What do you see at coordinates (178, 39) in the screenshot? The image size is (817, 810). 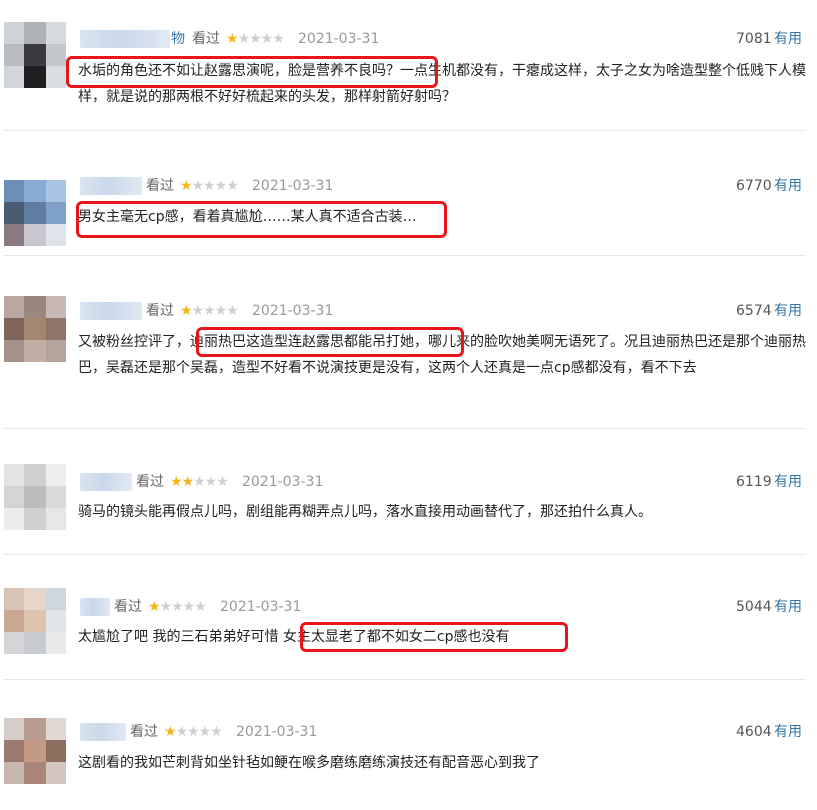 I see `username-suffix: 物` at bounding box center [178, 39].